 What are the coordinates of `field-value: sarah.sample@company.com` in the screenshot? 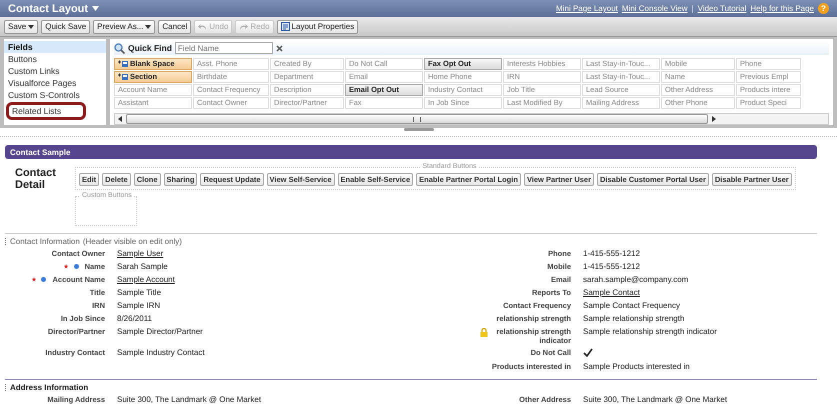 It's located at (635, 280).